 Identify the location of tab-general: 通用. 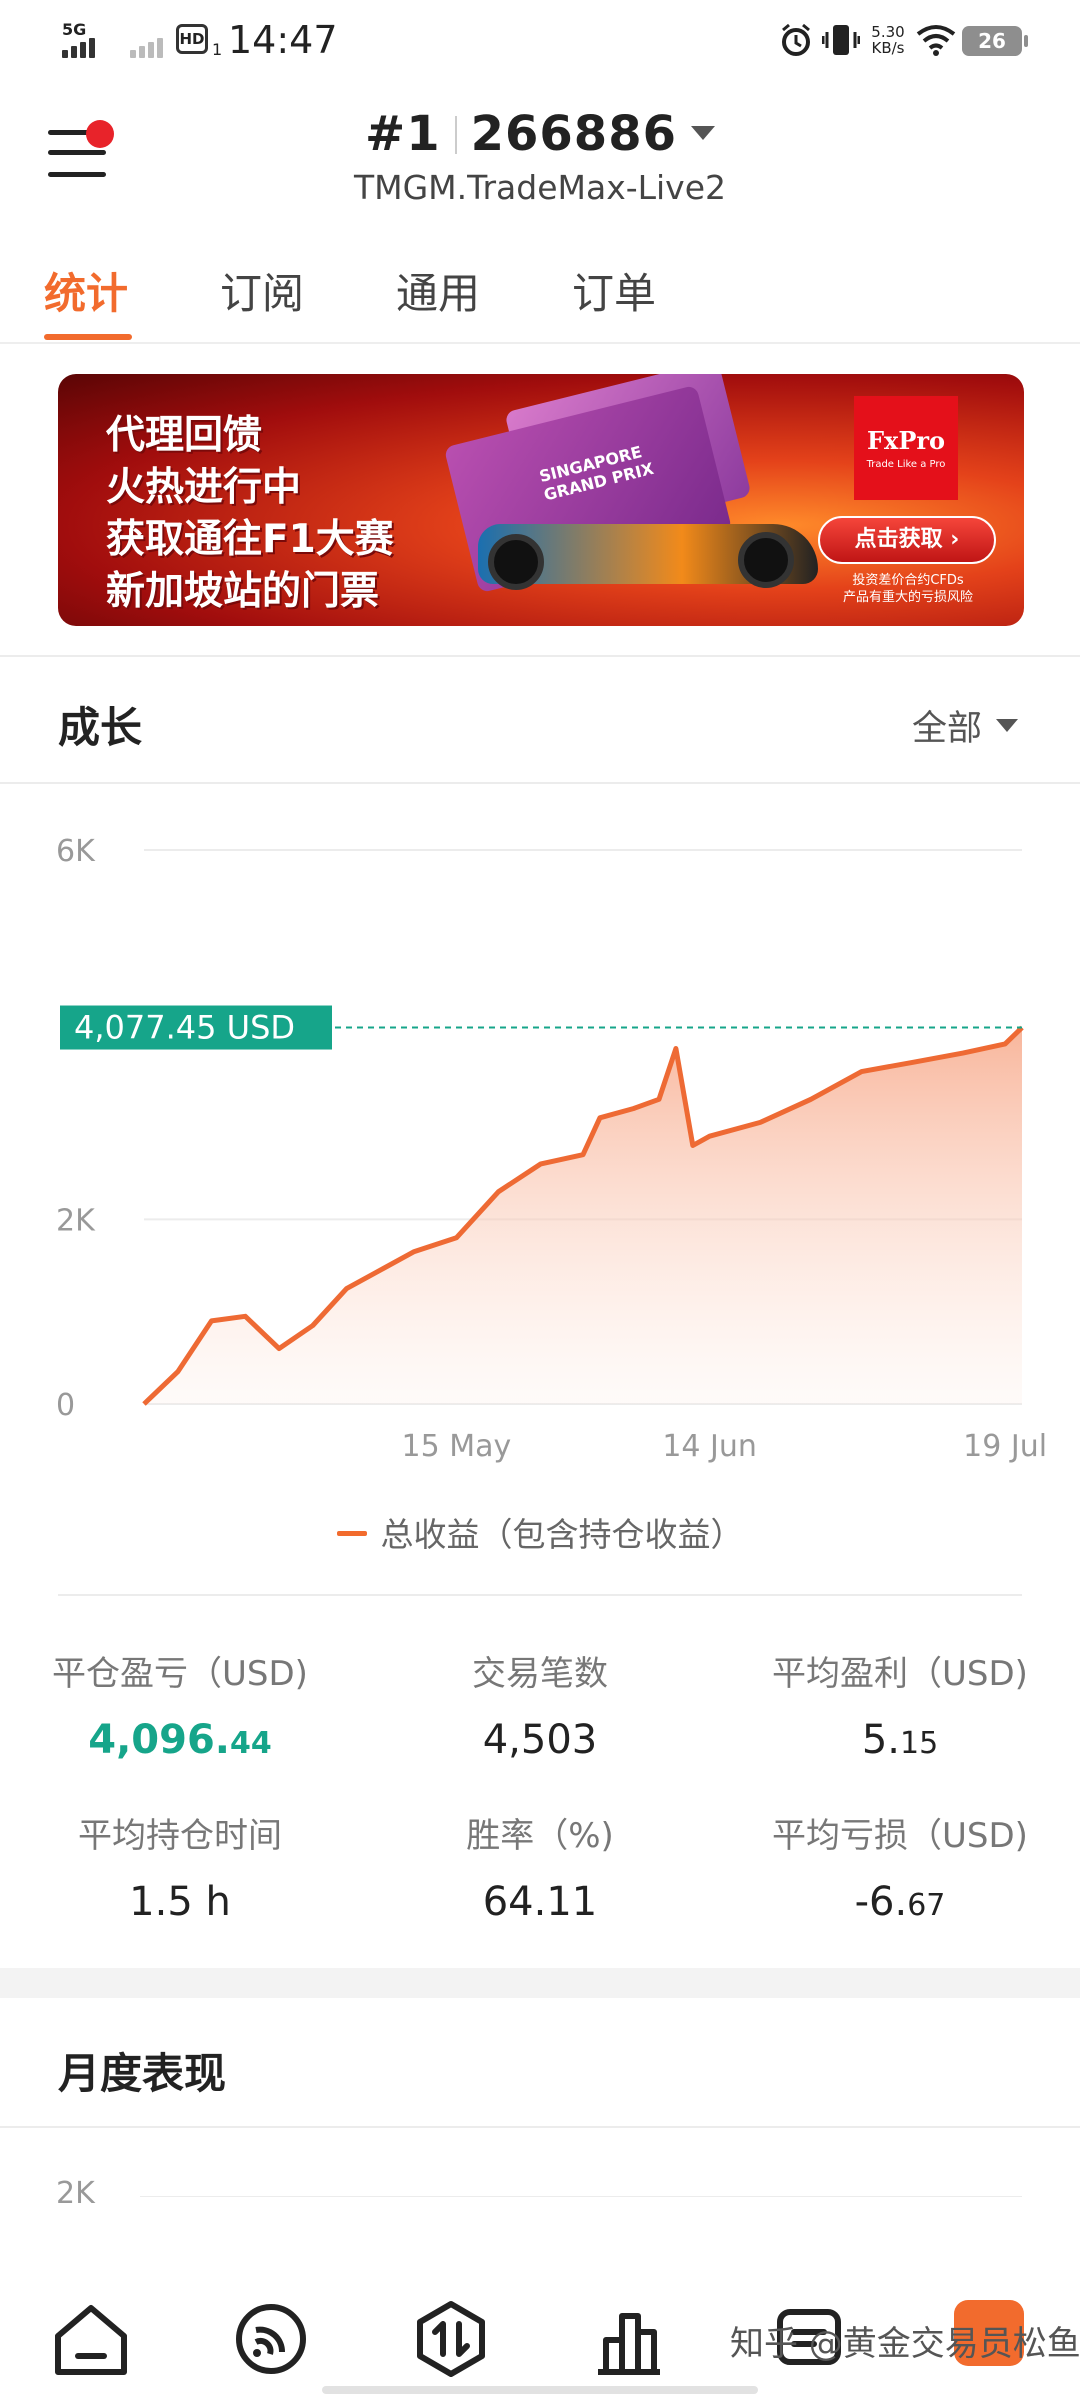
(438, 290).